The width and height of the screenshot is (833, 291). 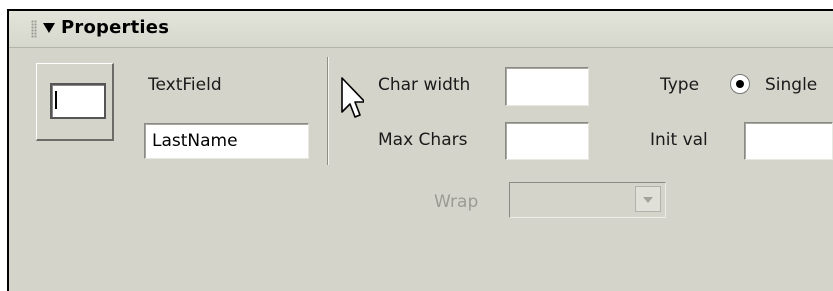 I want to click on init-val-label: Init val, so click(x=679, y=140).